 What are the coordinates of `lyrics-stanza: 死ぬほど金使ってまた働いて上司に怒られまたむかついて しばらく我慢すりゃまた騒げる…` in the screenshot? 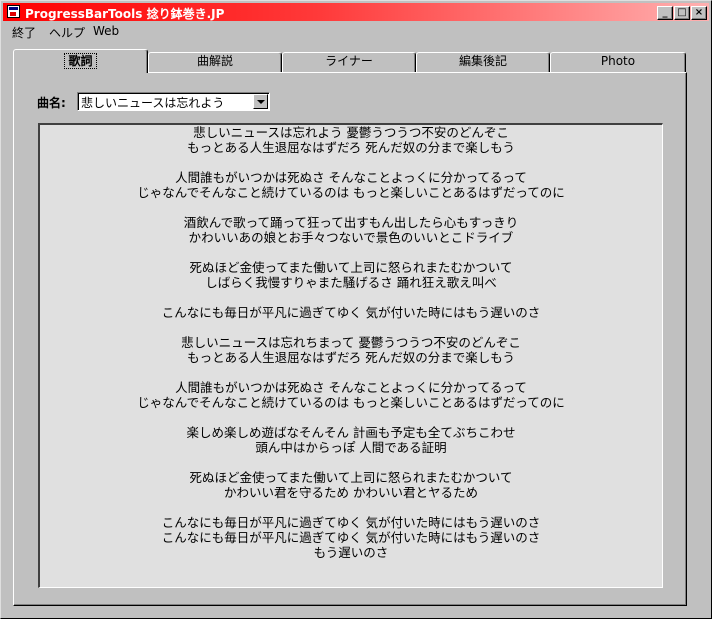 It's located at (351, 275).